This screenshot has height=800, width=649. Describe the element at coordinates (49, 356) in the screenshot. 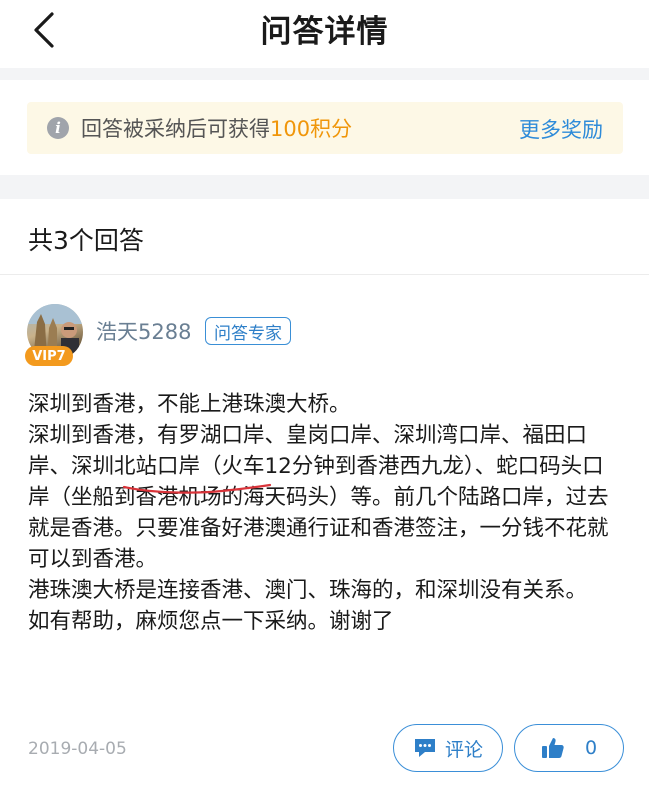

I see `vip-badge: VIP7` at that location.